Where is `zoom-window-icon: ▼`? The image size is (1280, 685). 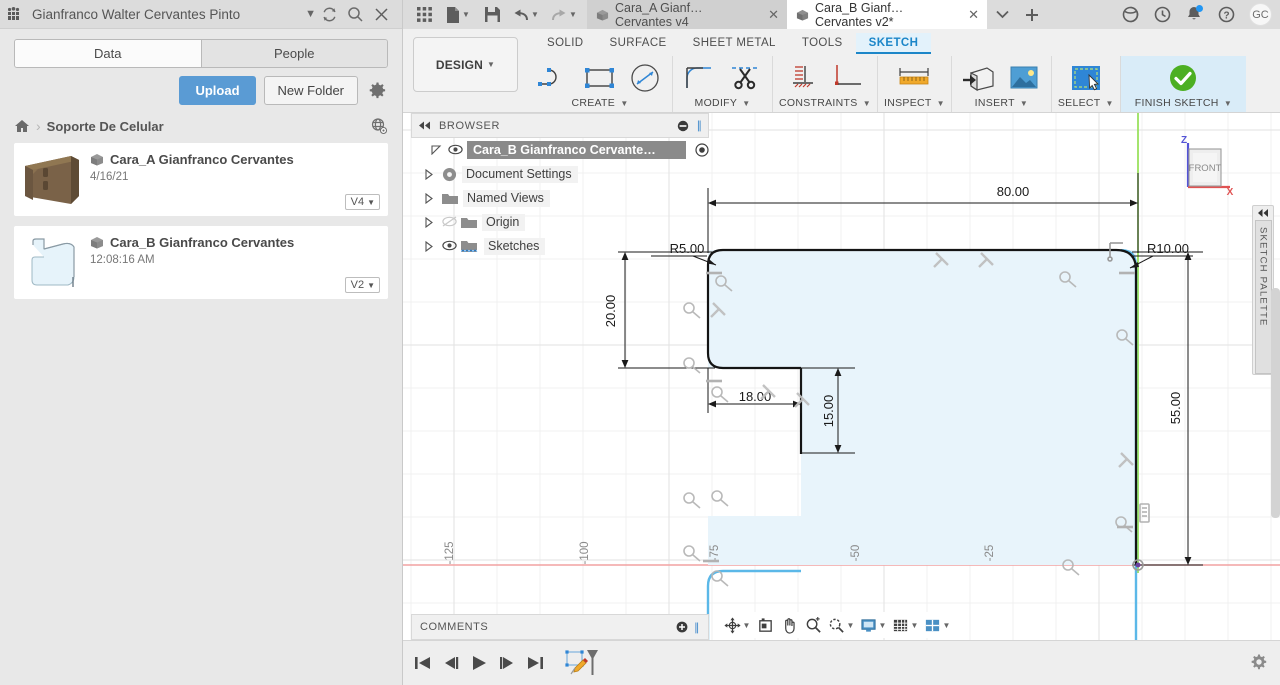 zoom-window-icon: ▼ is located at coordinates (841, 625).